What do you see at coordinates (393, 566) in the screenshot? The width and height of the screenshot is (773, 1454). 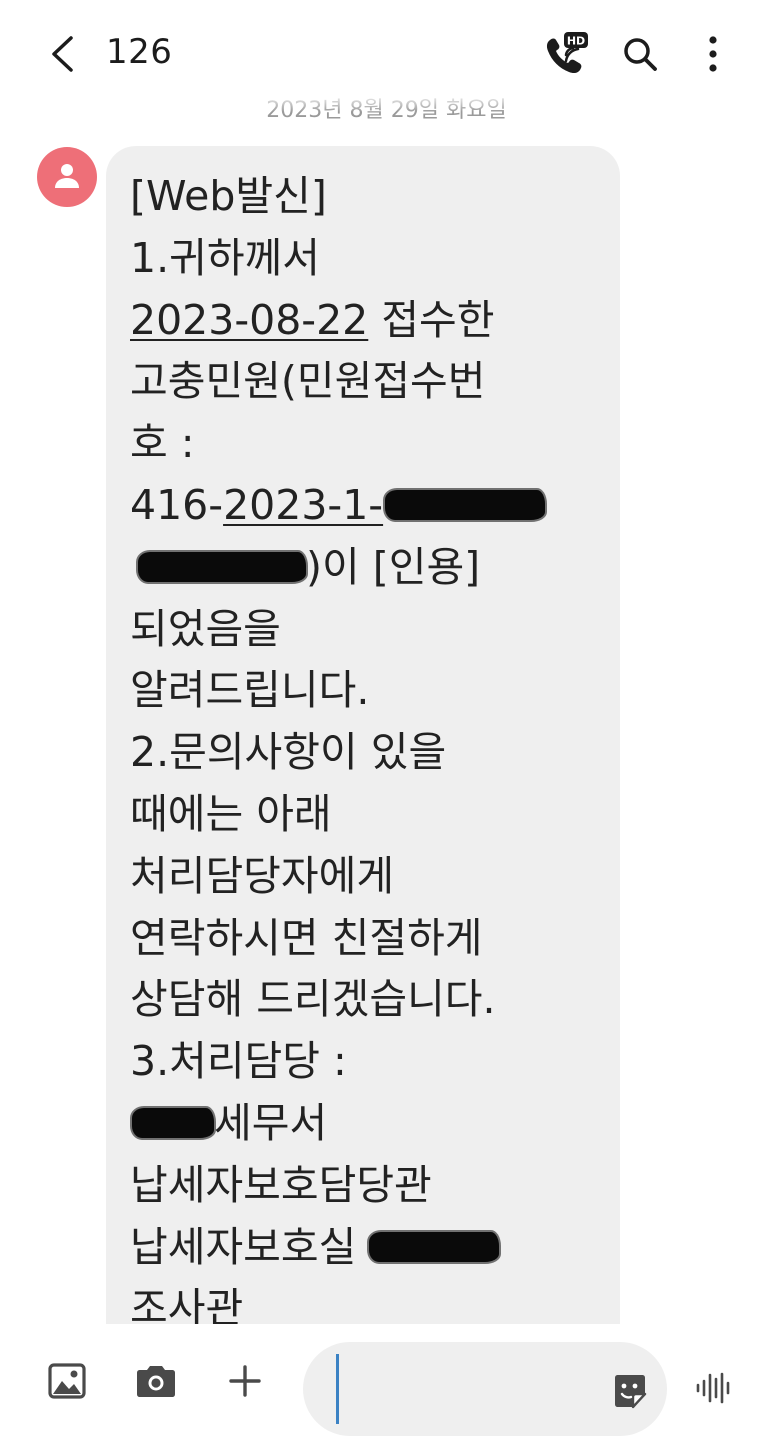 I see `message-fragment: )이 [인용]` at bounding box center [393, 566].